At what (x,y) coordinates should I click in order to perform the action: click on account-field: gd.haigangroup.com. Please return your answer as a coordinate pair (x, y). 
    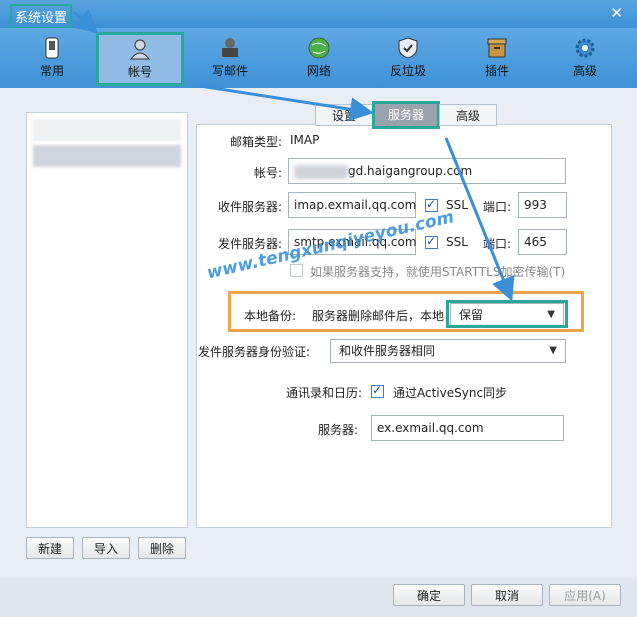
    Looking at the image, I should click on (427, 171).